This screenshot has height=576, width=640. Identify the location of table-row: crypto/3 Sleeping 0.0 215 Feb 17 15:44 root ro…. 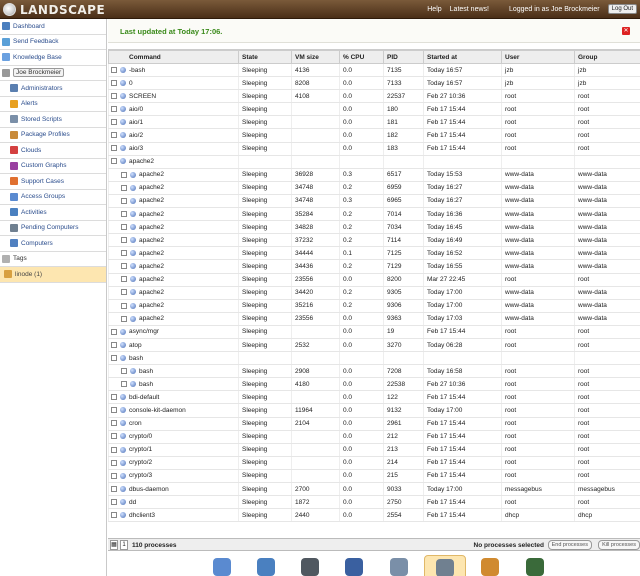
(374, 476).